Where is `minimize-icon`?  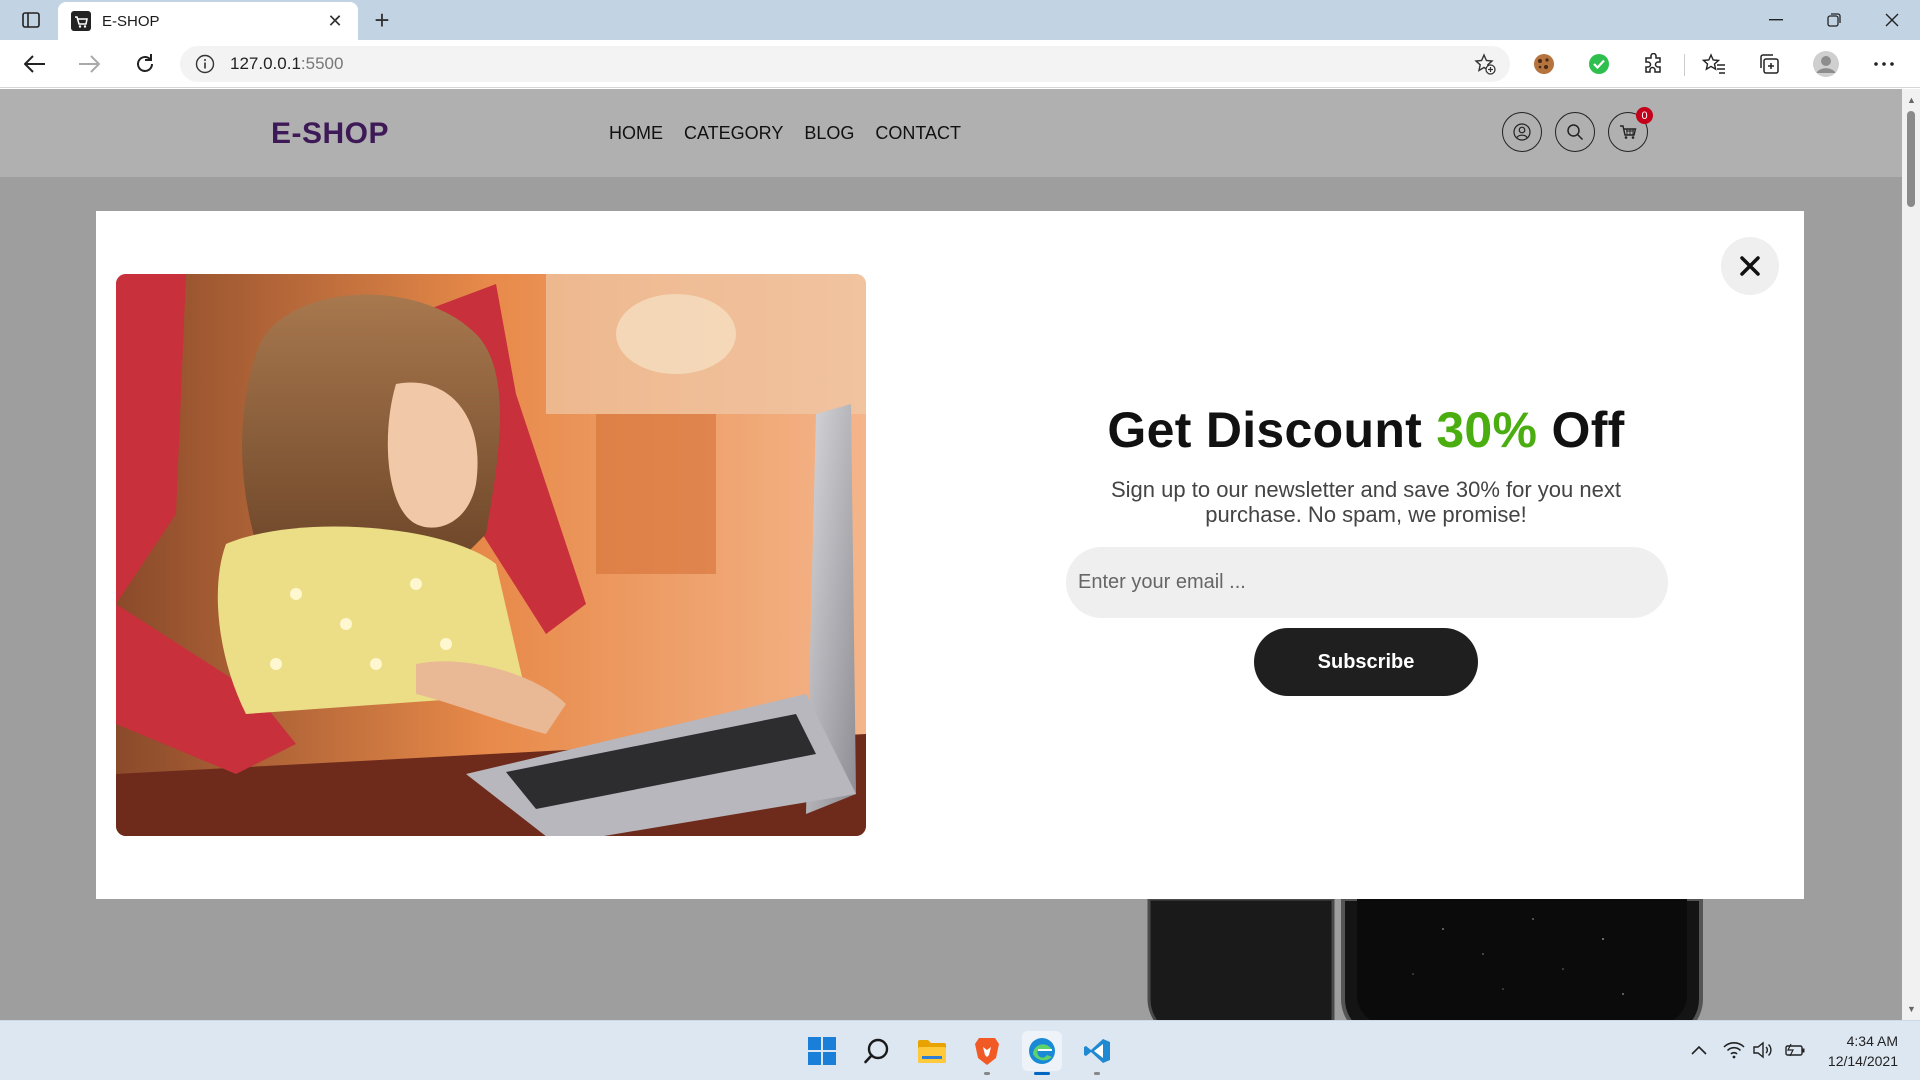 minimize-icon is located at coordinates (1776, 20).